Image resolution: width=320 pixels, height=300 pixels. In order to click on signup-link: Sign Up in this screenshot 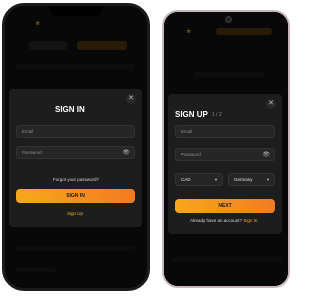, I will do `click(75, 213)`.